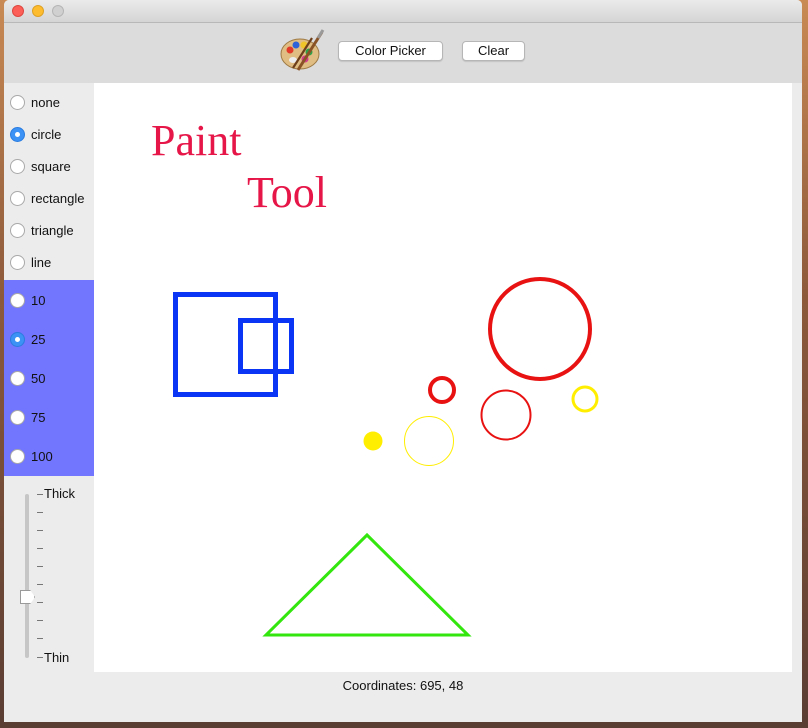 This screenshot has width=808, height=728. What do you see at coordinates (27, 597) in the screenshot?
I see `thickness-slider-thumb` at bounding box center [27, 597].